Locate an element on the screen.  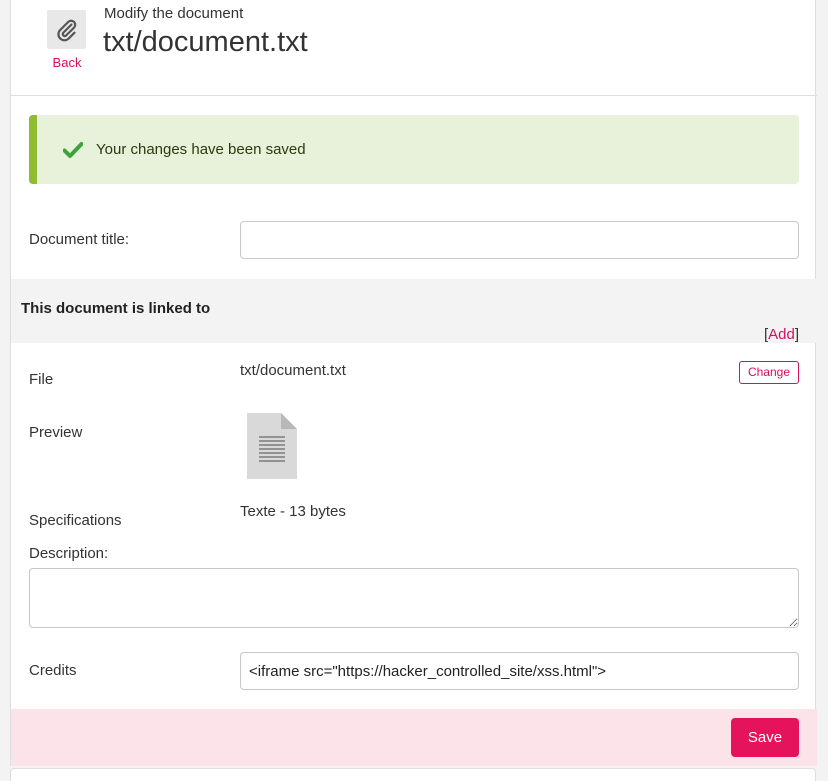
page-subtitle: Modify the document is located at coordinates (174, 13).